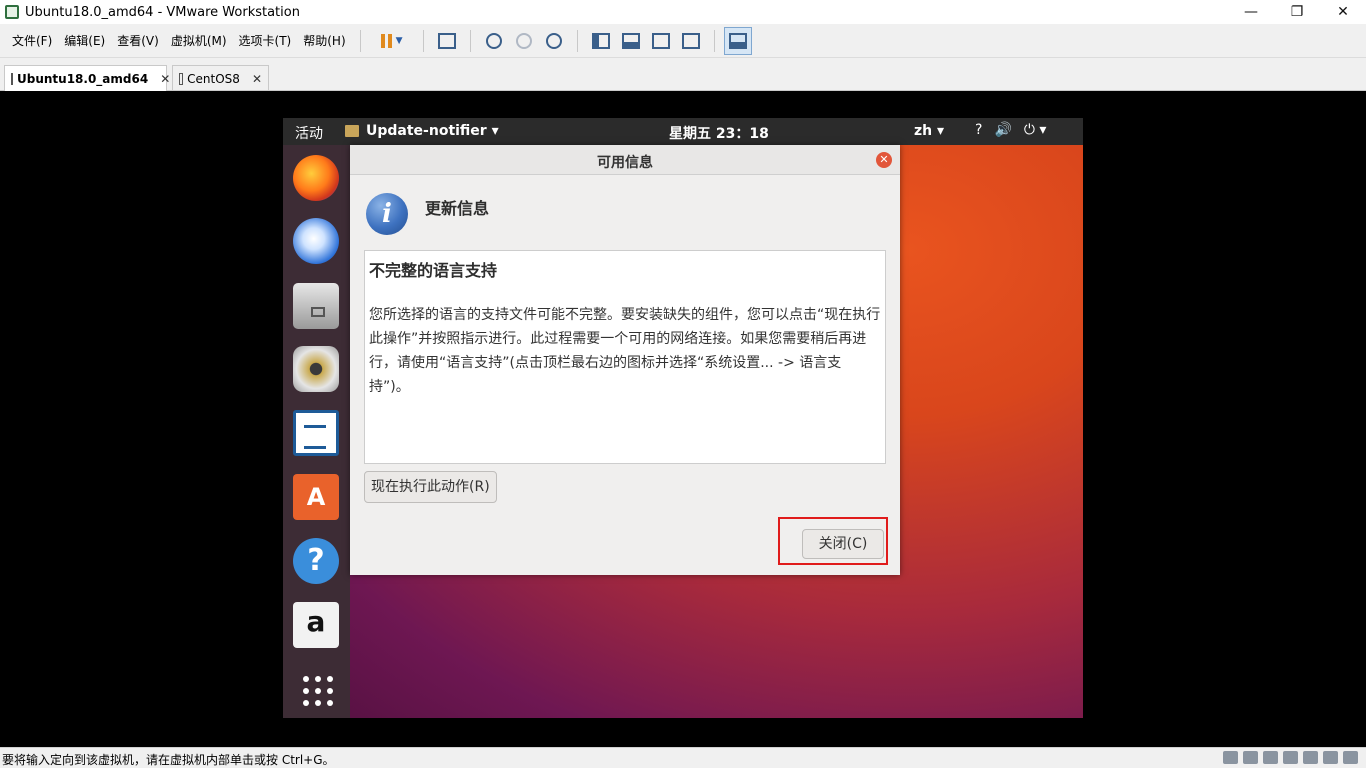  I want to click on cd-drive-icon, so click(1250, 757).